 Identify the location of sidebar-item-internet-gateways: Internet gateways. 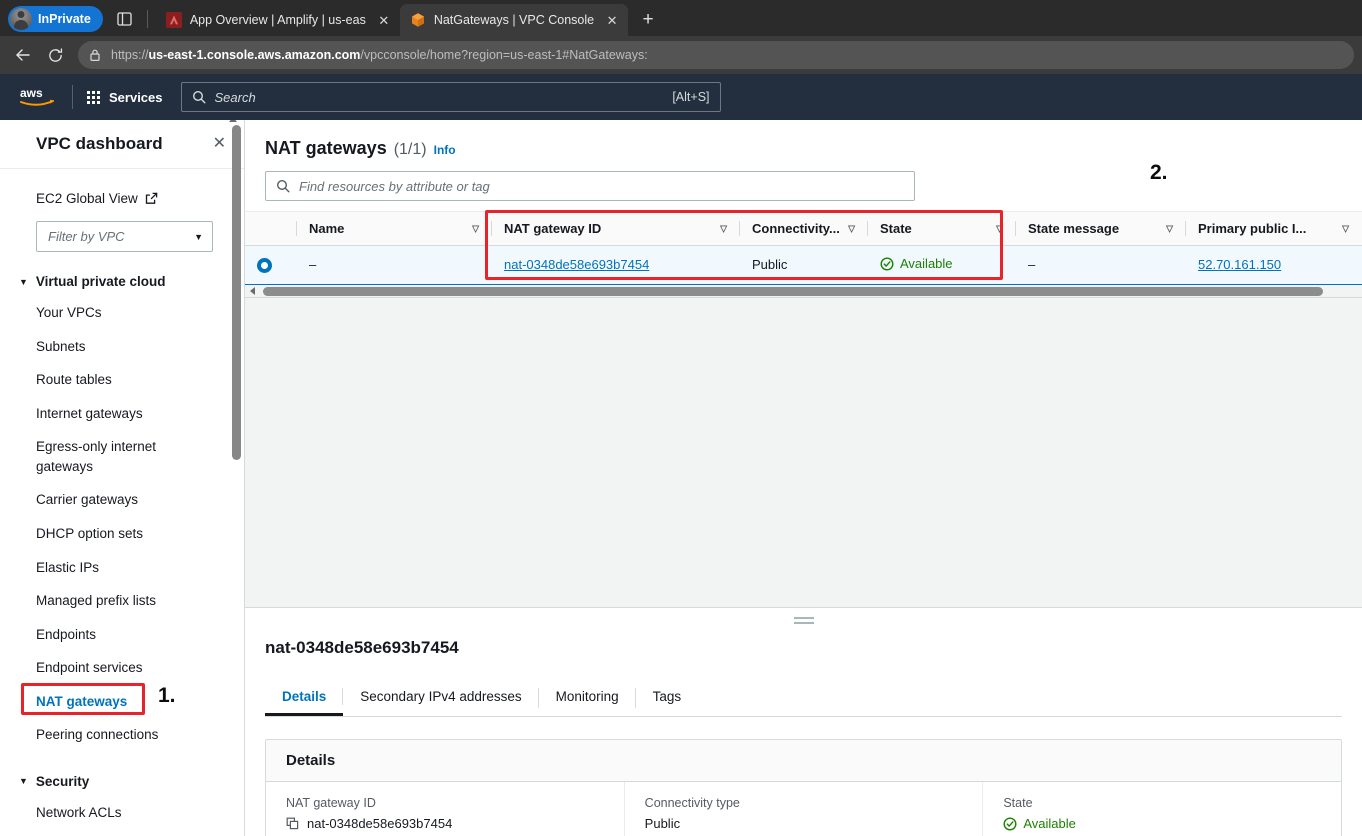
(122, 414).